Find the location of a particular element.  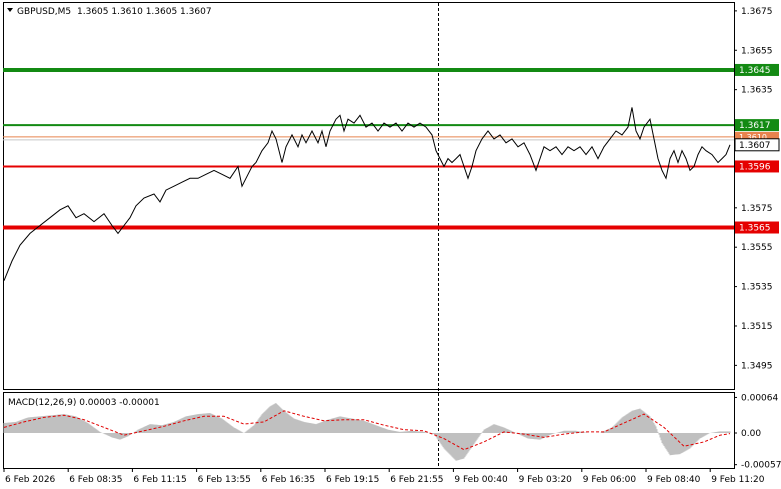

time-tick-label: 6 Feb 21:55 is located at coordinates (416, 480).